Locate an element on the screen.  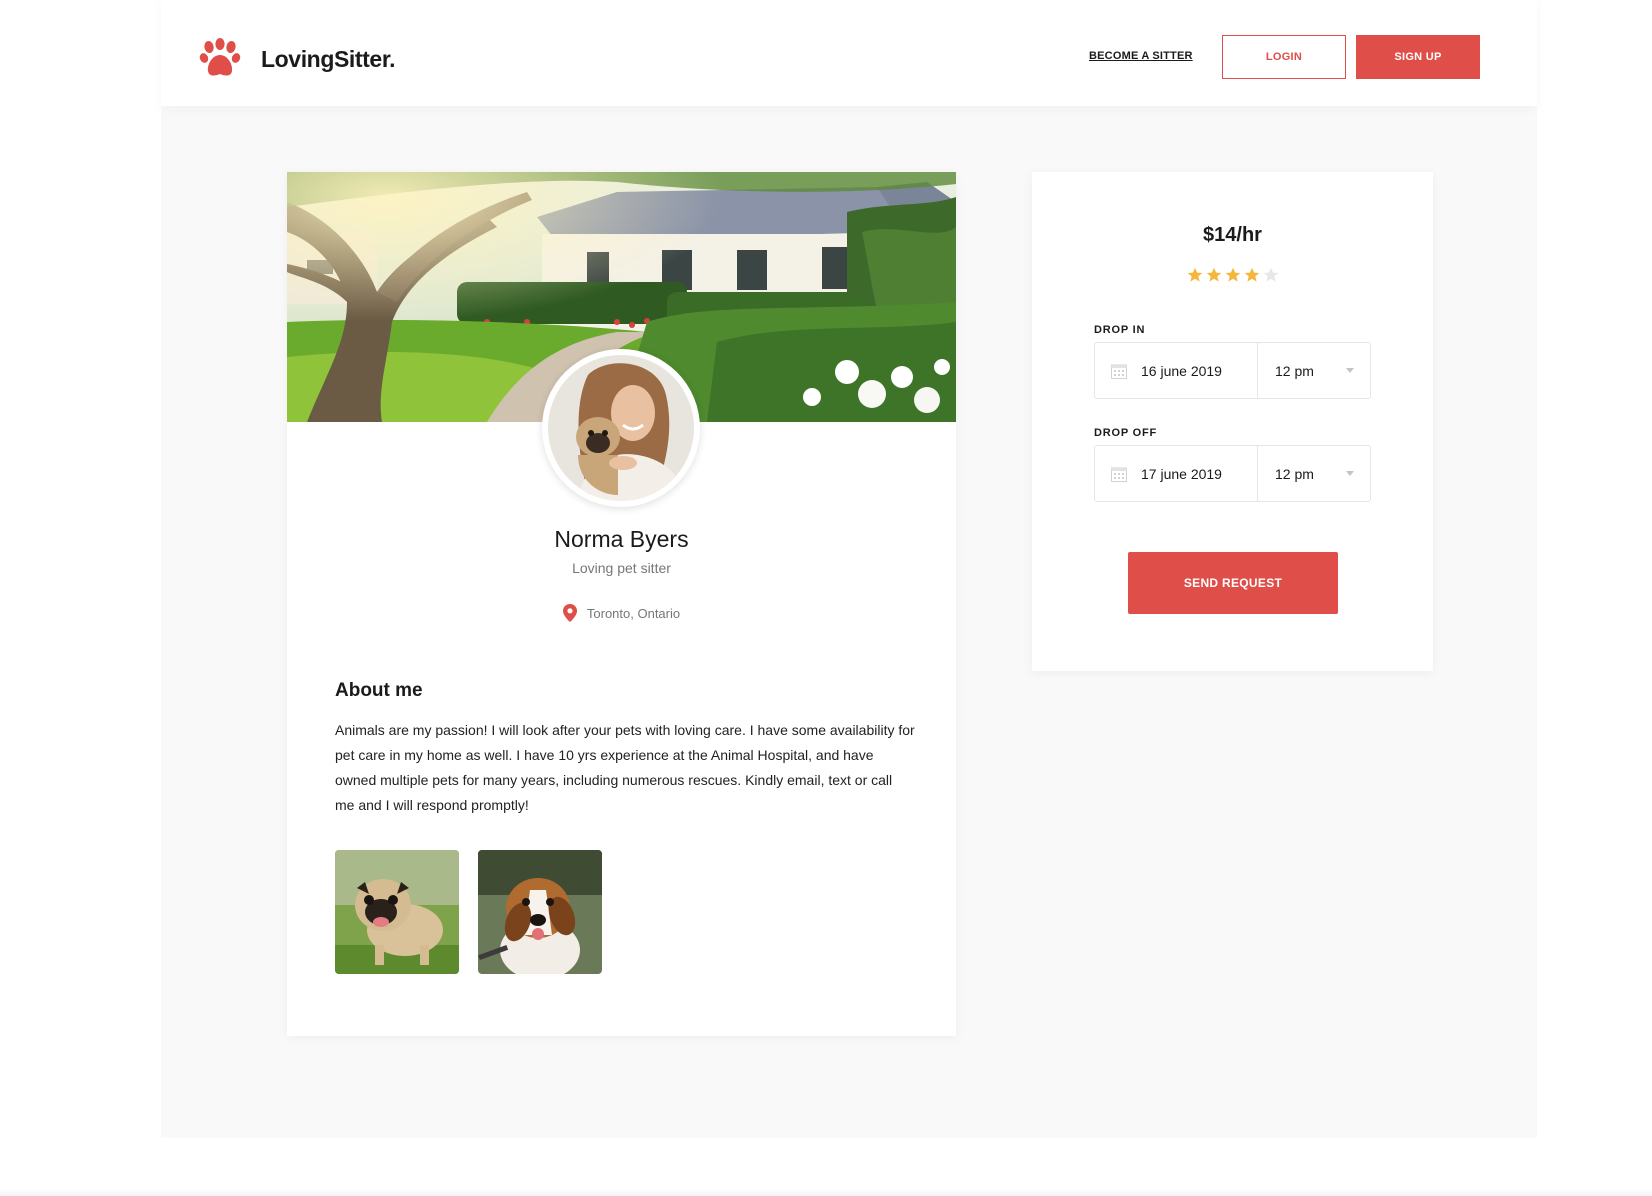
brand-logo: LovingSitter. is located at coordinates (297, 59).